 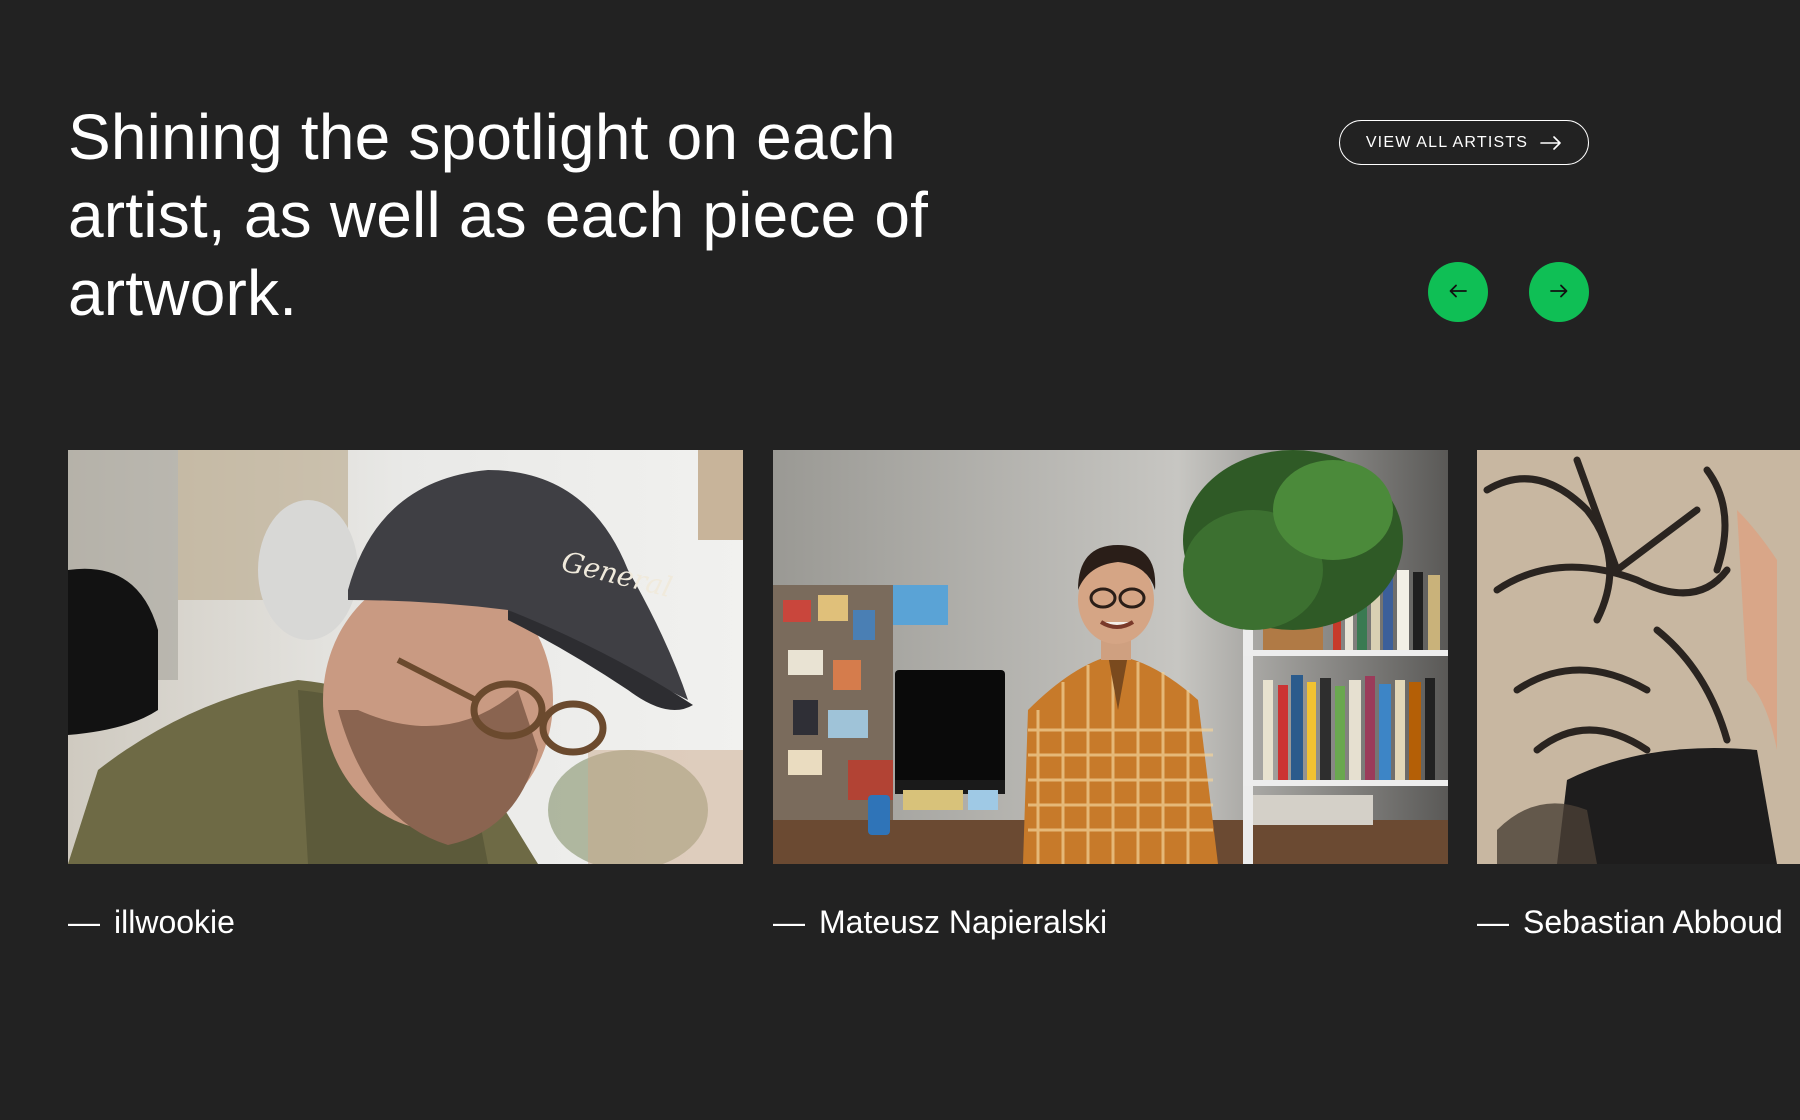 I want to click on view-all-artists-button: VIEW ALL ARTISTS, so click(x=1464, y=142).